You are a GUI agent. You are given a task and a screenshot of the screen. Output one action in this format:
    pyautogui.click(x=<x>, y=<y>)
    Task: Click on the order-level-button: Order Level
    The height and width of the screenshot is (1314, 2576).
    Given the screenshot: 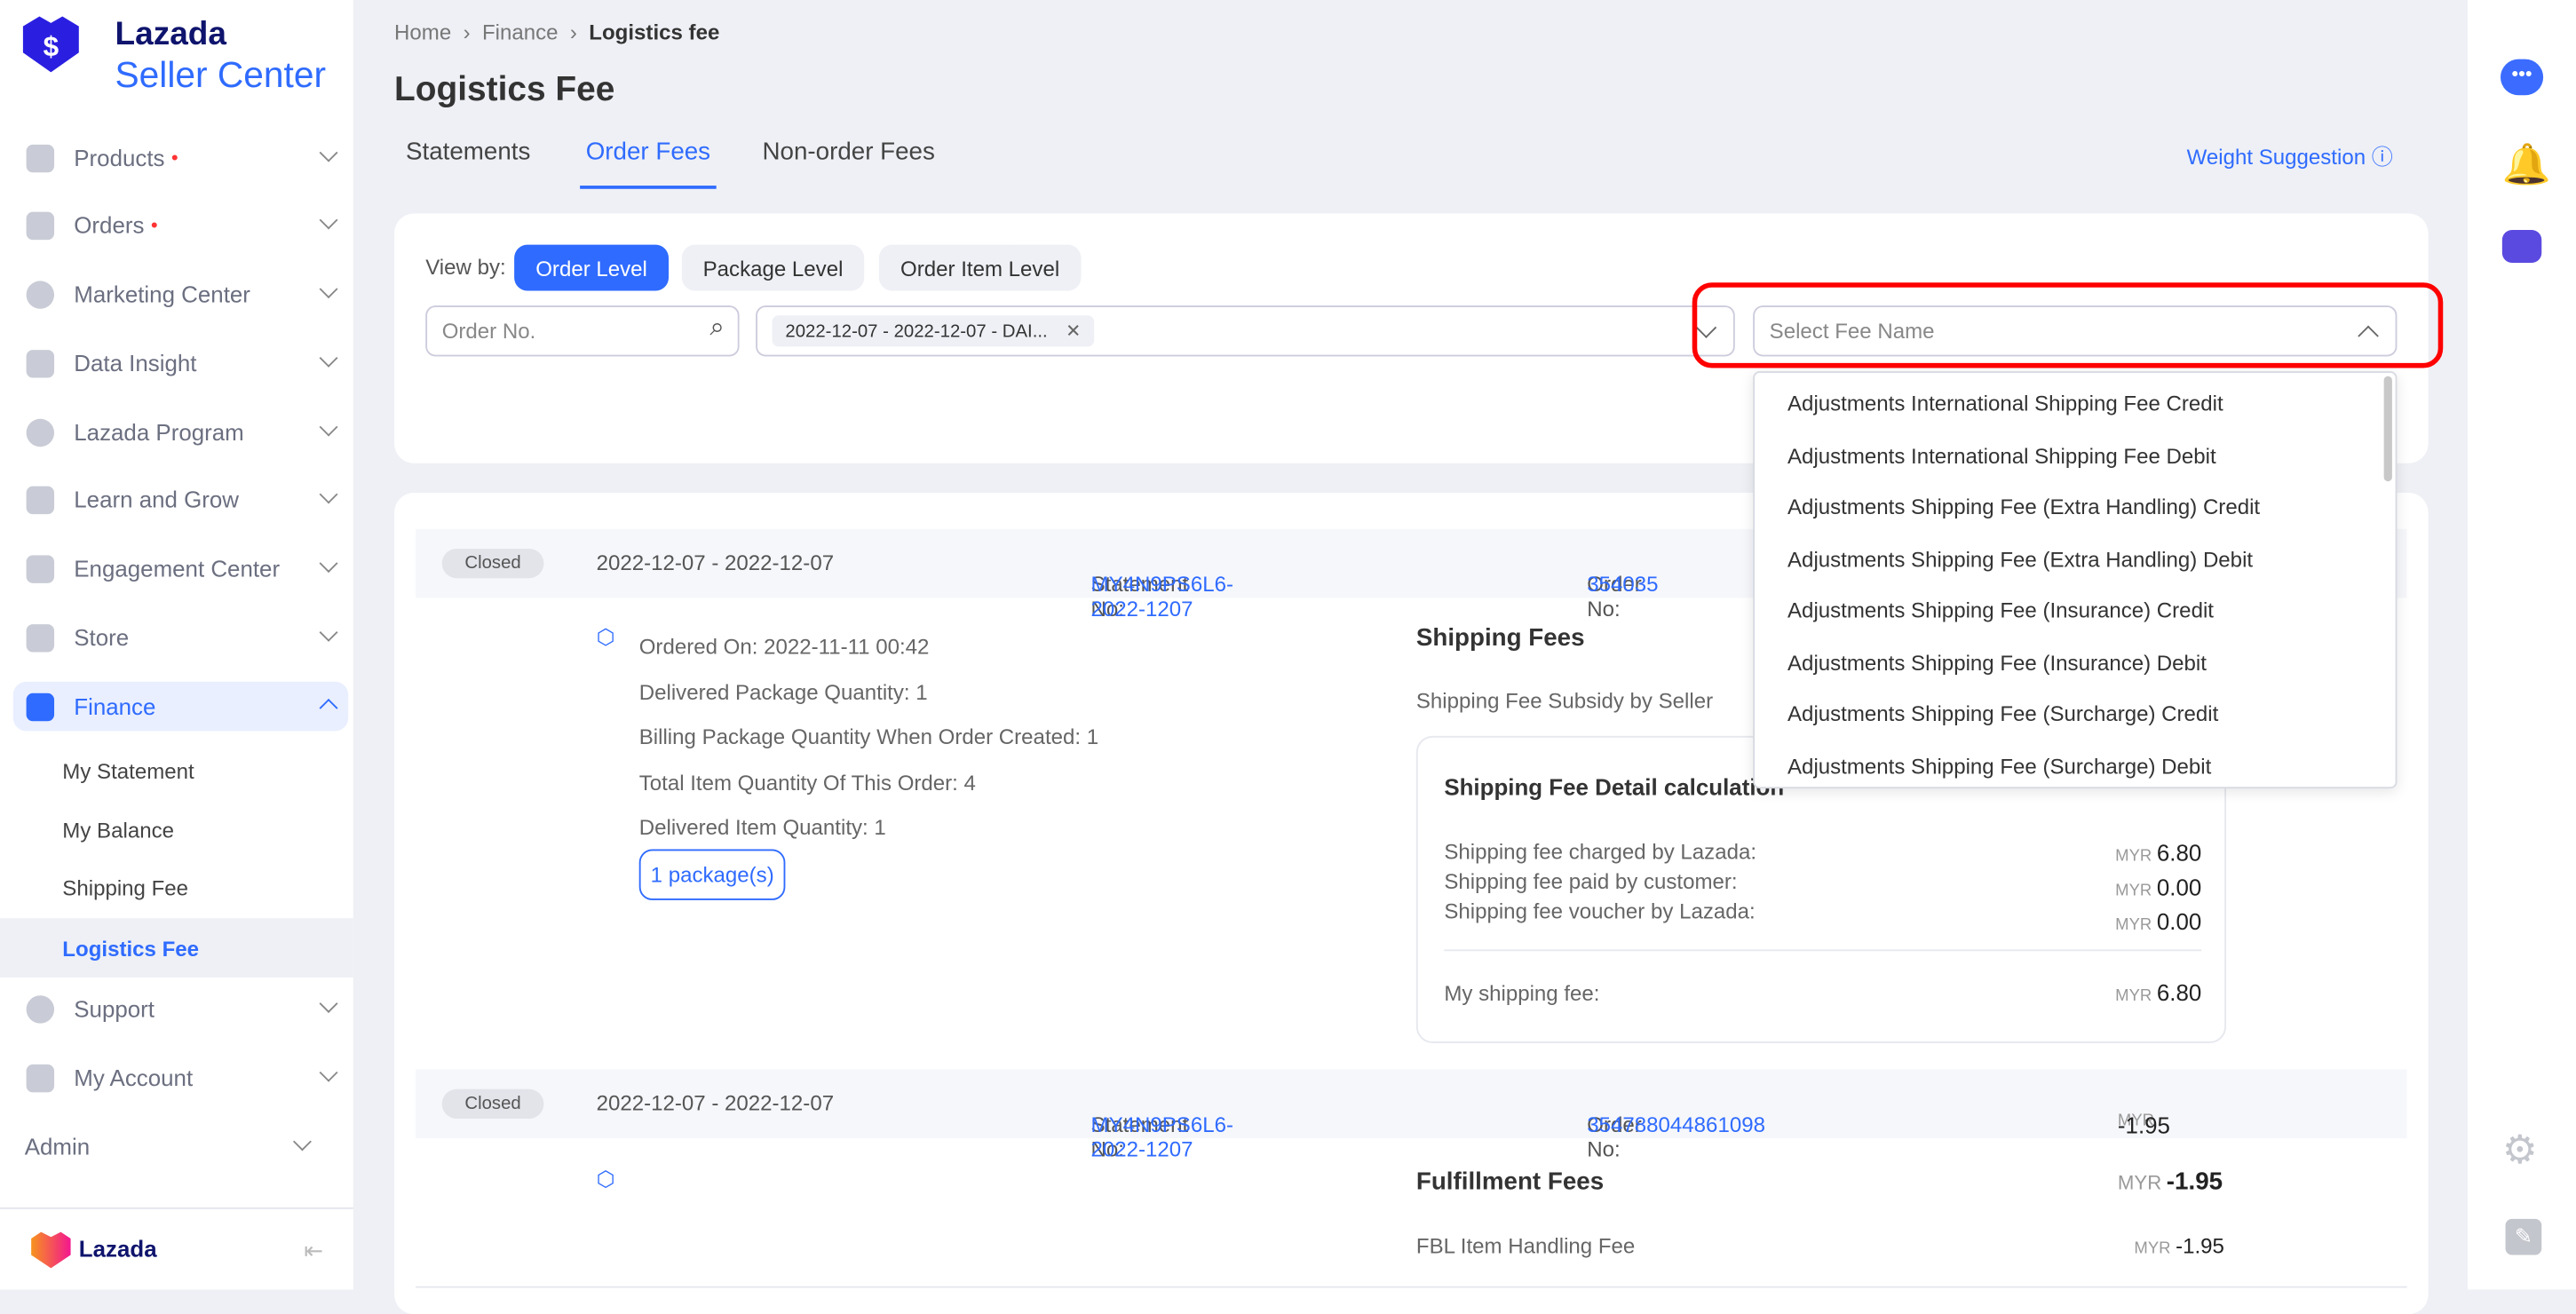 What is the action you would take?
    pyautogui.click(x=592, y=267)
    